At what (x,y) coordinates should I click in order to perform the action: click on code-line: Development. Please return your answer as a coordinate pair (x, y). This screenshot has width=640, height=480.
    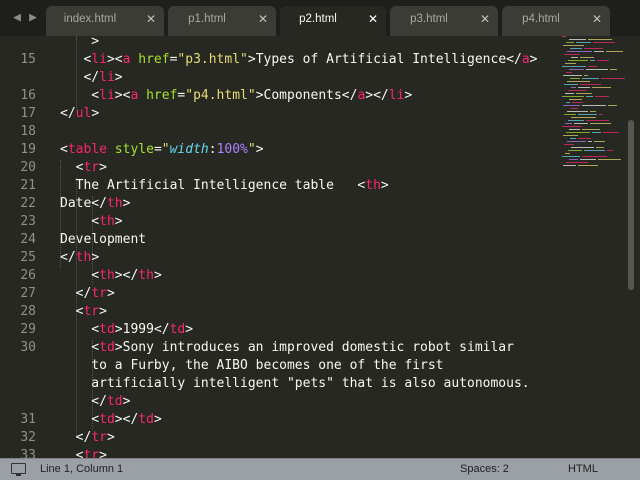
    Looking at the image, I should click on (103, 240).